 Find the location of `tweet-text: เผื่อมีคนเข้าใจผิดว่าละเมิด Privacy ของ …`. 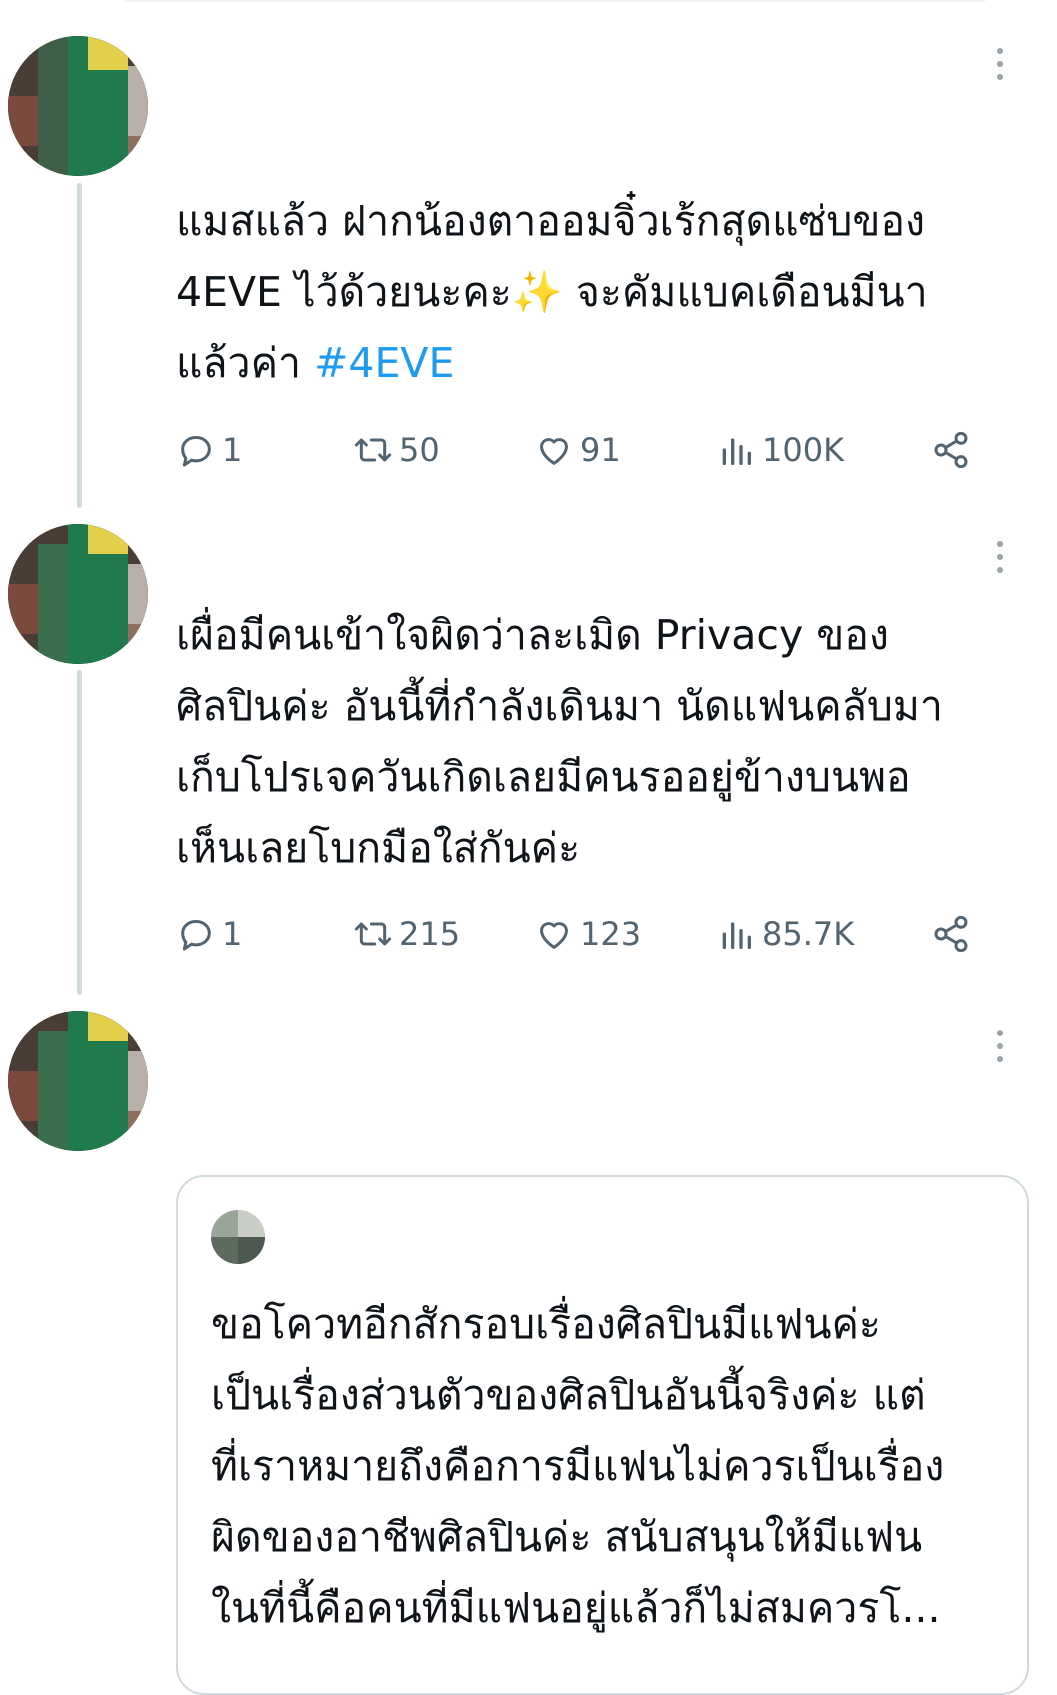

tweet-text: เผื่อมีคนเข้าใจผิดว่าละเมิด Privacy ของ … is located at coordinates (559, 741).